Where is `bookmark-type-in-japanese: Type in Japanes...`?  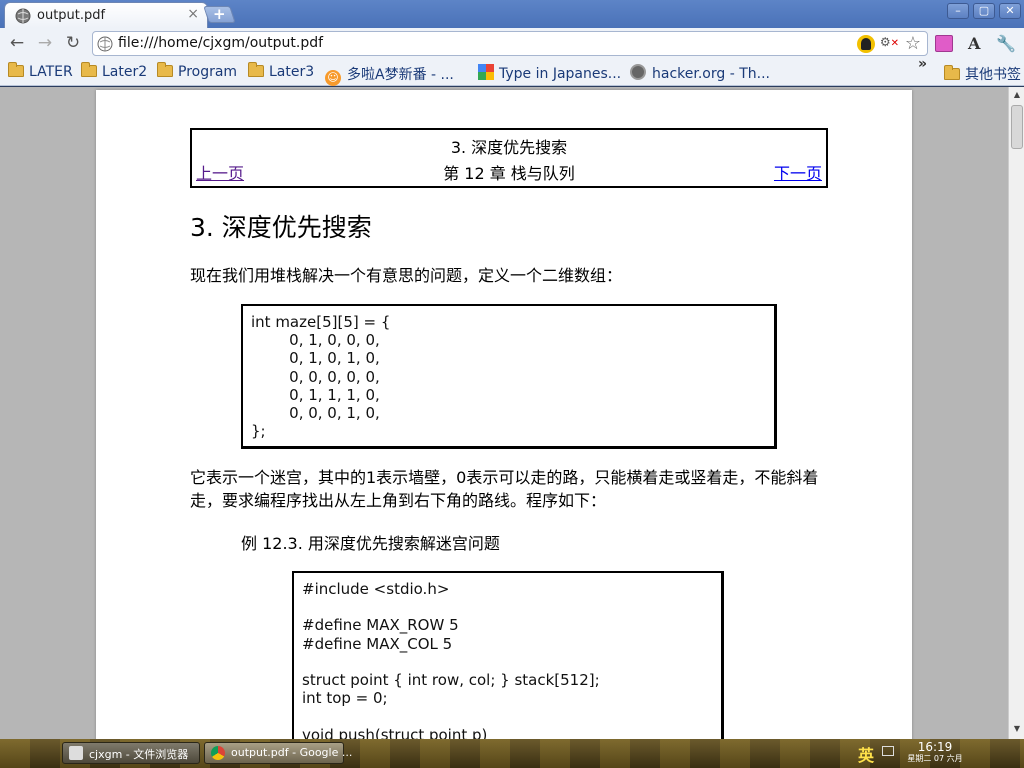
bookmark-type-in-japanese: Type in Japanes... is located at coordinates (549, 73).